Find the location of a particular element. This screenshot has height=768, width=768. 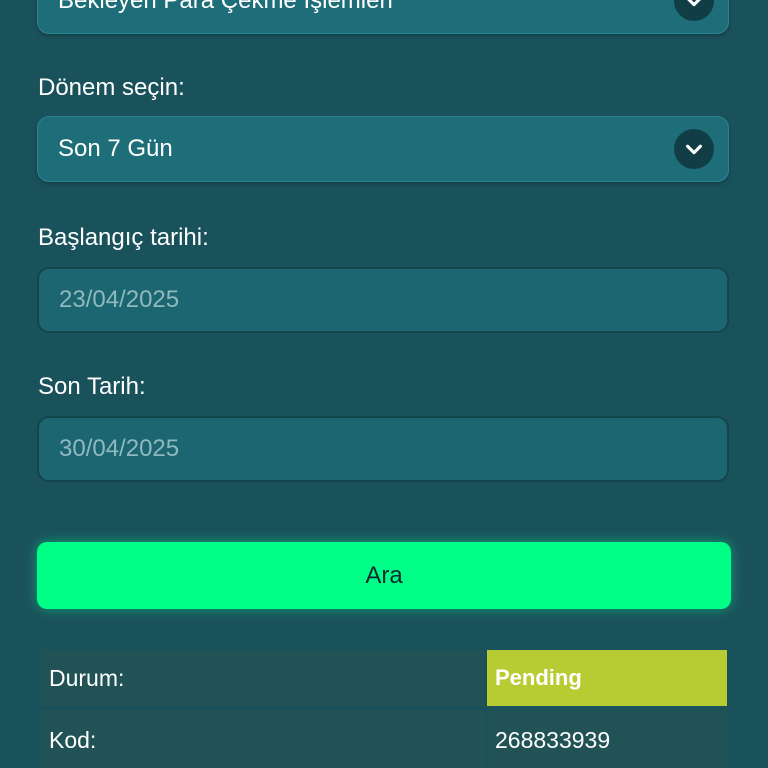

start-date-input is located at coordinates (383, 300).